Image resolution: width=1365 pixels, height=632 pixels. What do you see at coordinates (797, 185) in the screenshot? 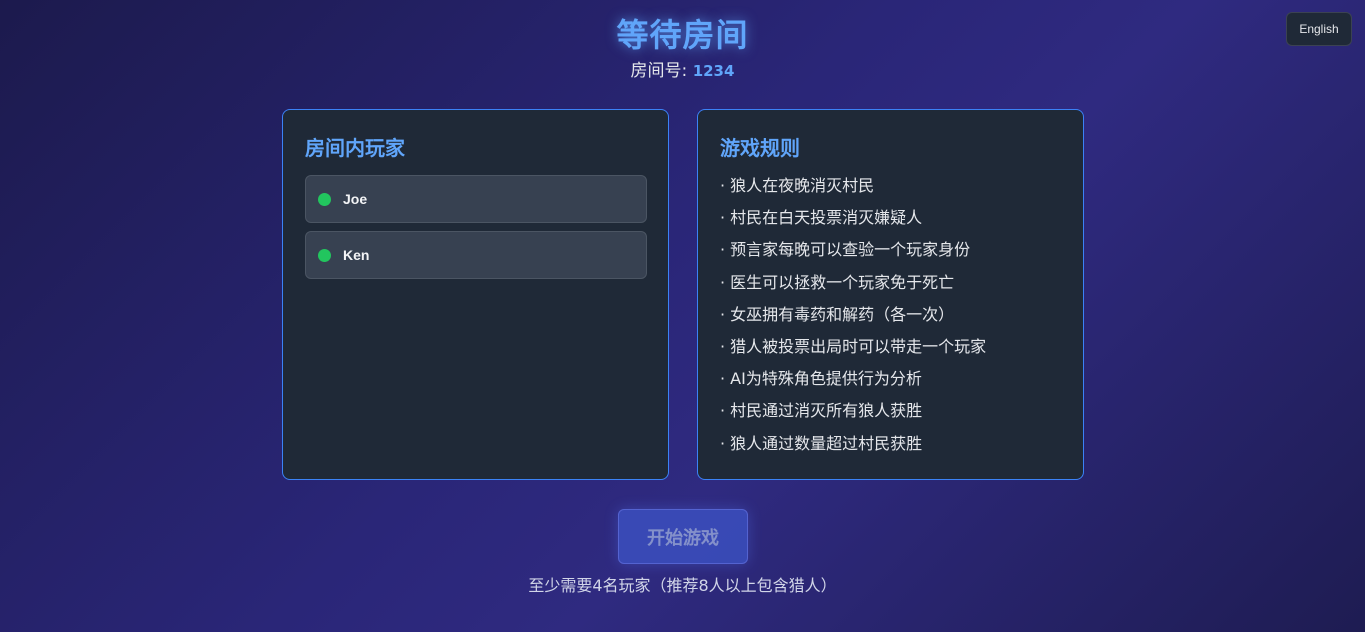
I see `rule-item: · 狼人在夜晚消灭村民` at bounding box center [797, 185].